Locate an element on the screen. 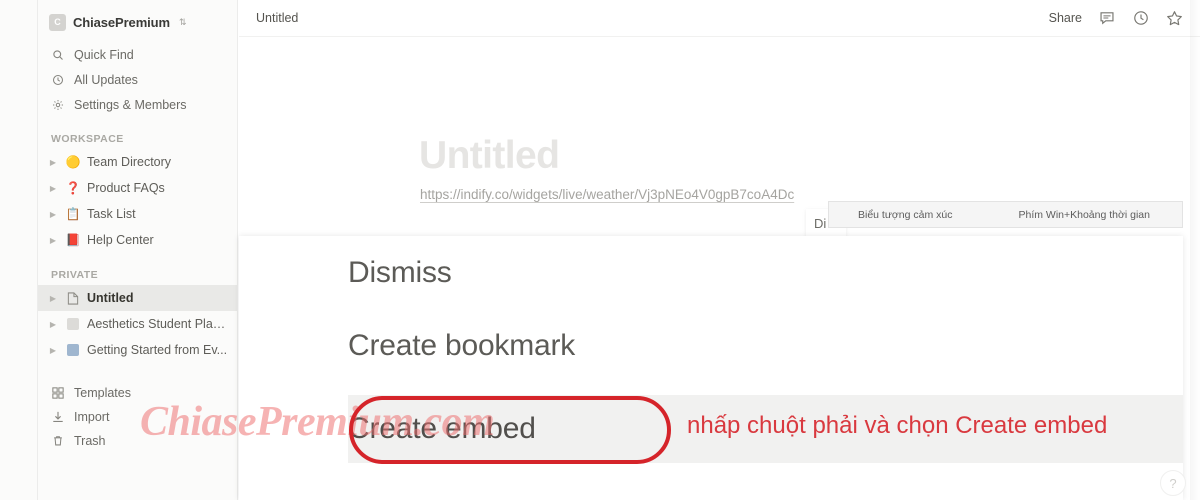  context-menu-item-label: Create bookmark is located at coordinates (462, 345).